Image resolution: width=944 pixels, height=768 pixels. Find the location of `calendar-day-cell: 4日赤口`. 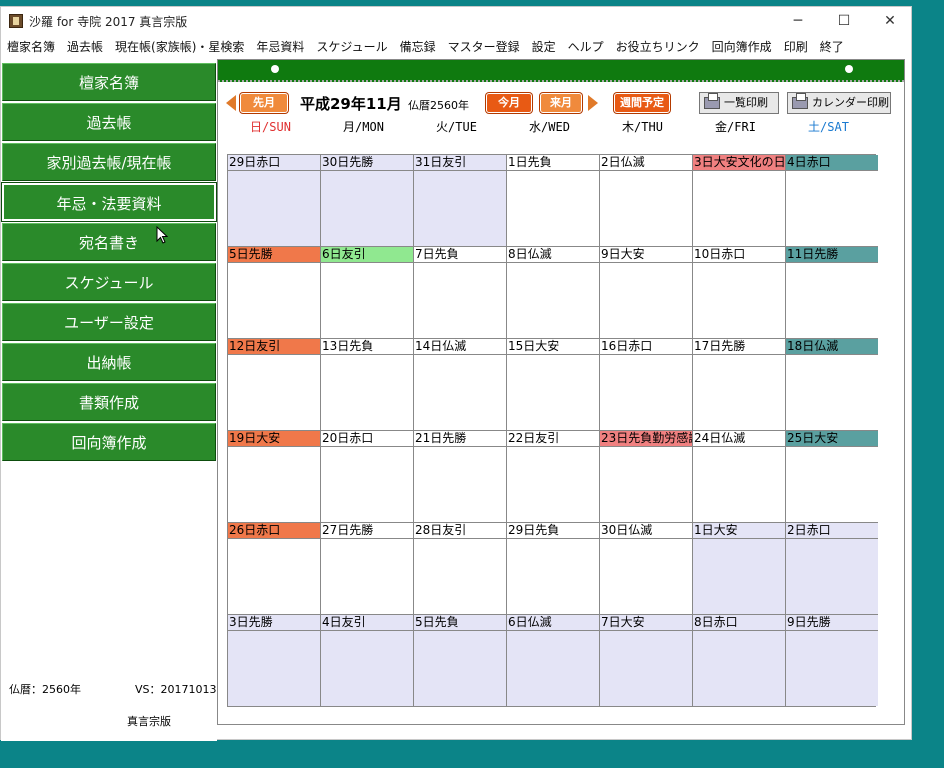

calendar-day-cell: 4日赤口 is located at coordinates (832, 201).